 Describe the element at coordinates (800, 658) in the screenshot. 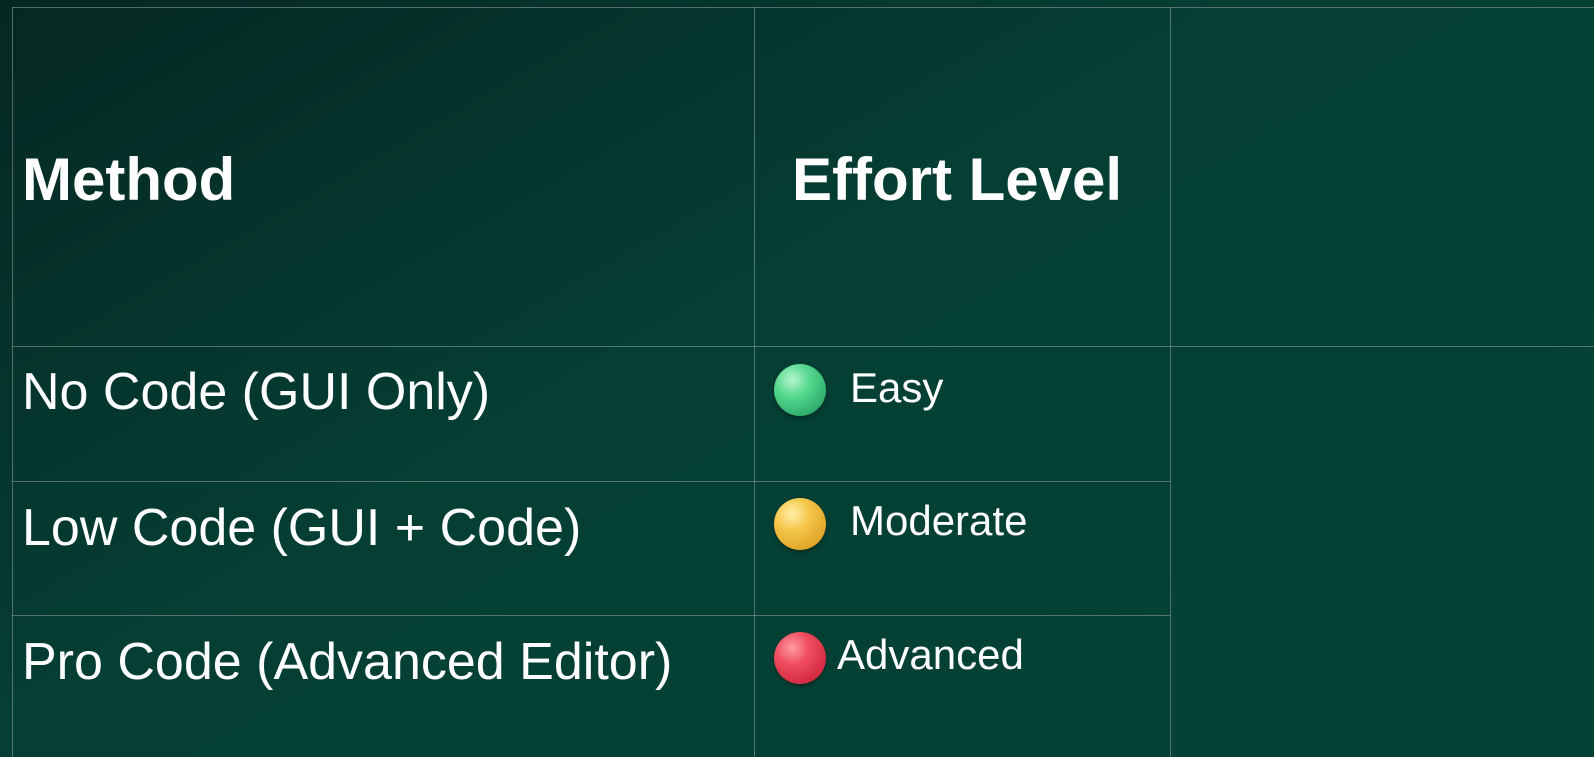

I see `red-circle-icon` at that location.